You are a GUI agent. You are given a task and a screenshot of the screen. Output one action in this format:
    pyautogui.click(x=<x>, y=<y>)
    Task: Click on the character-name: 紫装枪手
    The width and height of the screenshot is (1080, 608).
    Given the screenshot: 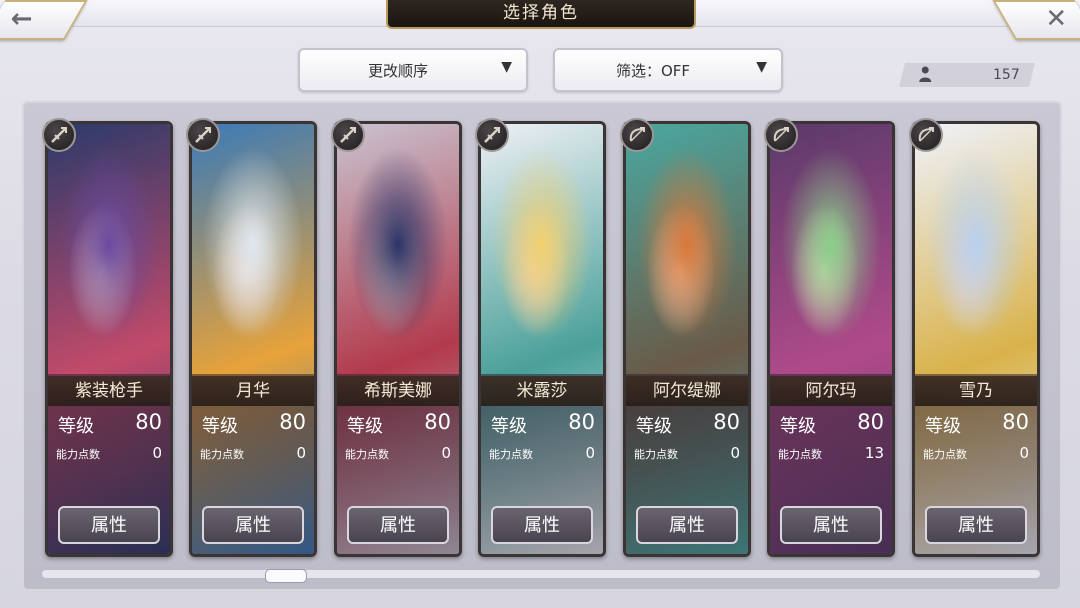 What is the action you would take?
    pyautogui.click(x=109, y=391)
    